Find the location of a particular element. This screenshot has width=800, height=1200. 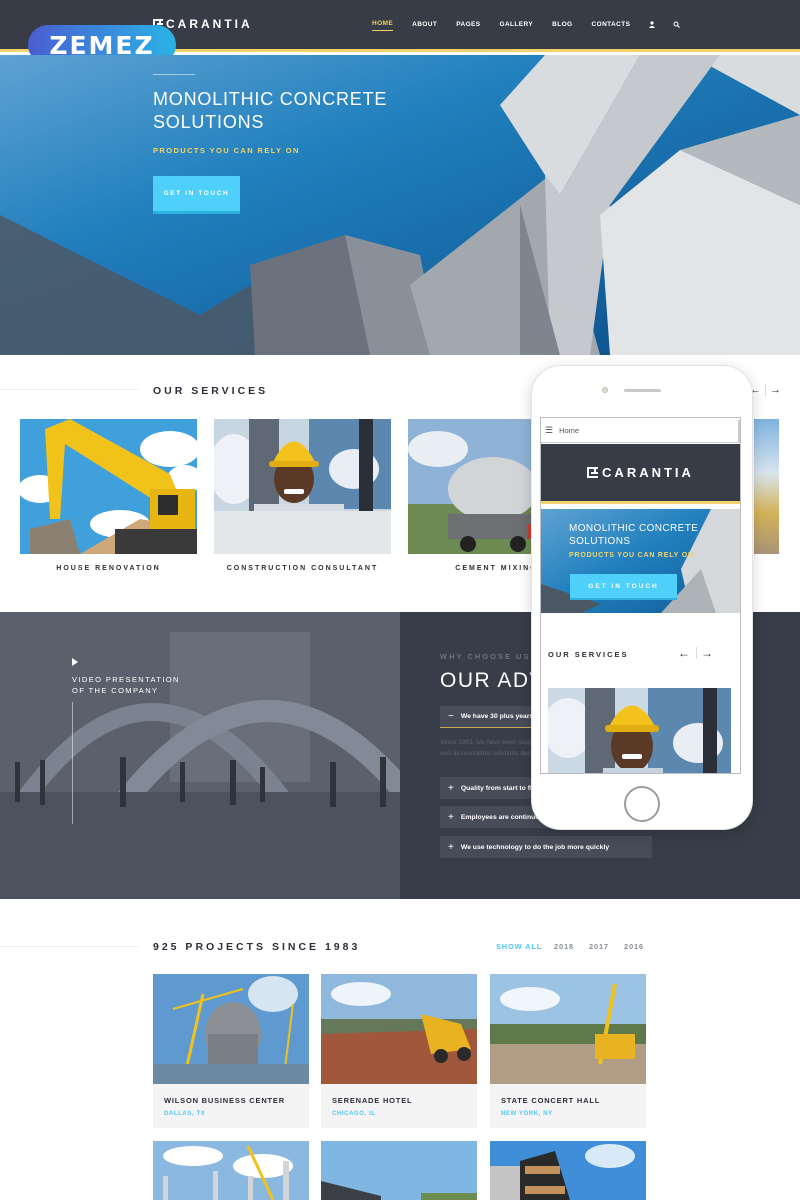

phone-hero-title: MONOLITHIC CONCRETE SOLUTIONS is located at coordinates (633, 535).